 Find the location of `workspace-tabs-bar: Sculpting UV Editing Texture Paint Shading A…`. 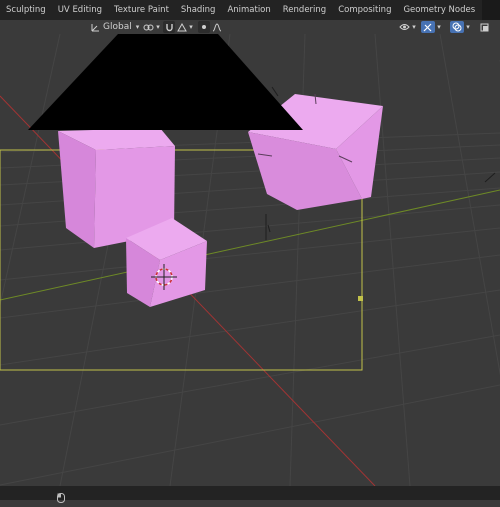

workspace-tabs-bar: Sculpting UV Editing Texture Paint Shading A… is located at coordinates (250, 10).